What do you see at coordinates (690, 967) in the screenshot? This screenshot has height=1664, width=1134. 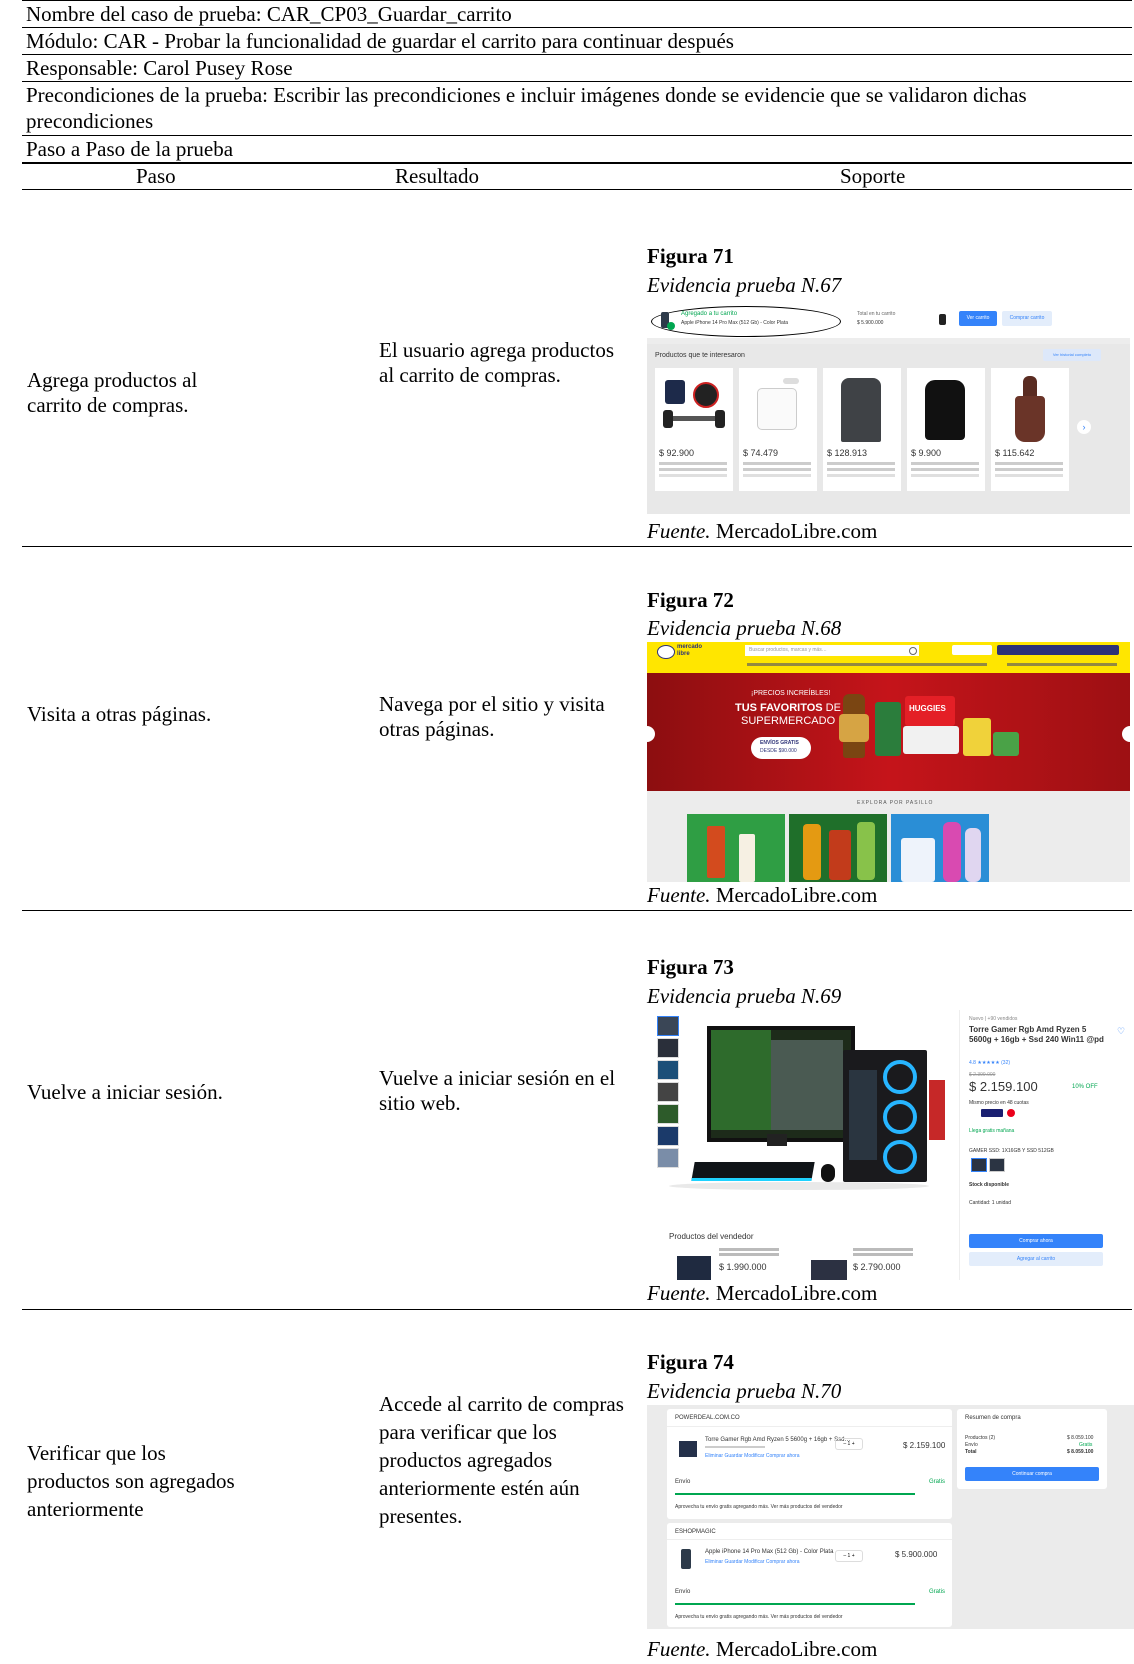 I see `figure-73-number: Figura 73` at bounding box center [690, 967].